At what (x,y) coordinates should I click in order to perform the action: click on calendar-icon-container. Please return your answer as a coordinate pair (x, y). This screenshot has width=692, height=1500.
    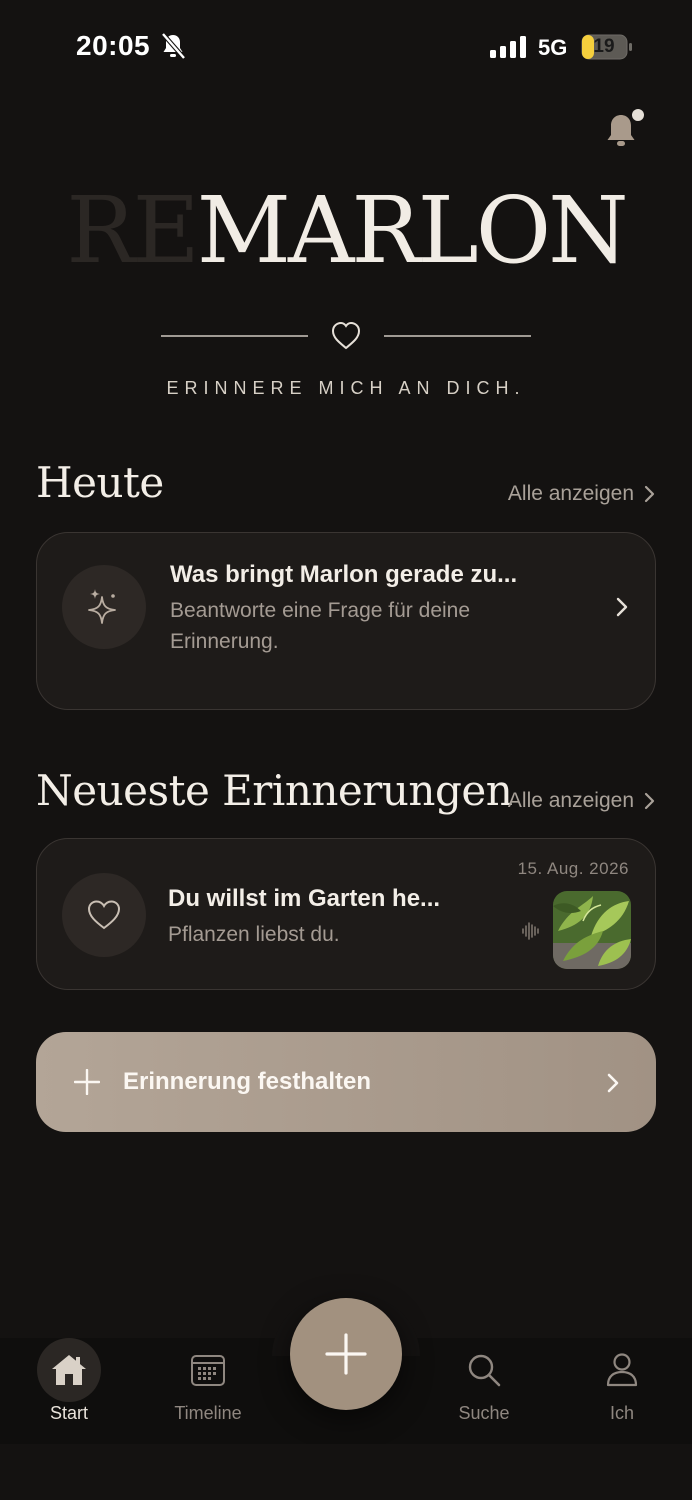
    Looking at the image, I should click on (208, 1370).